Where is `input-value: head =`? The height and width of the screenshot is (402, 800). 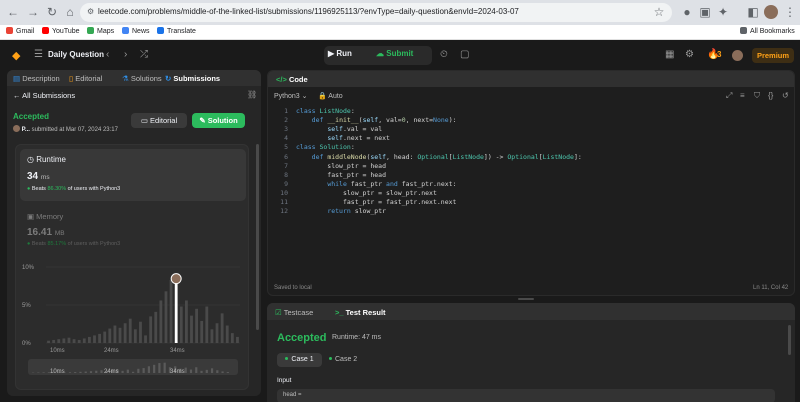 input-value: head = is located at coordinates (292, 395).